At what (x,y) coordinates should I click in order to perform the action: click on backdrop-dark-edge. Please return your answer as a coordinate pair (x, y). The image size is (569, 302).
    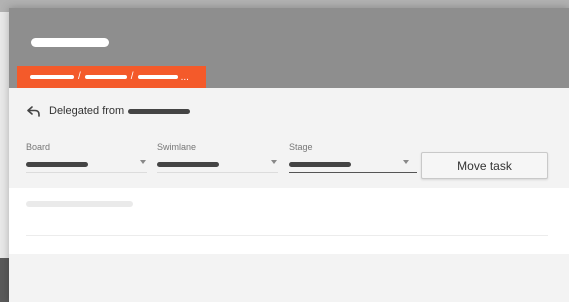
    Looking at the image, I should click on (4, 280).